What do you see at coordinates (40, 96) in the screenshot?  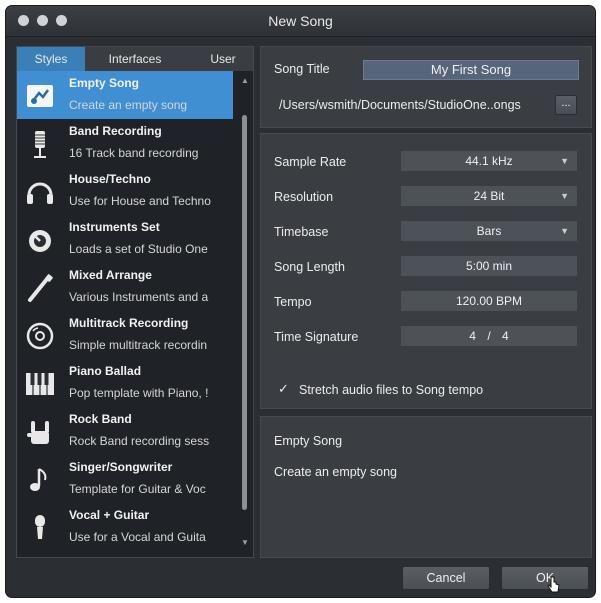 I see `empty-song-icon` at bounding box center [40, 96].